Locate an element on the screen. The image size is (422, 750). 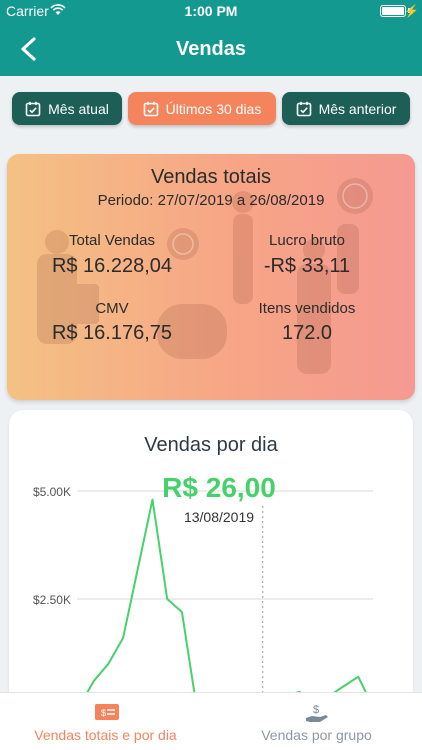
items-sold-value: 172.0 is located at coordinates (307, 333).